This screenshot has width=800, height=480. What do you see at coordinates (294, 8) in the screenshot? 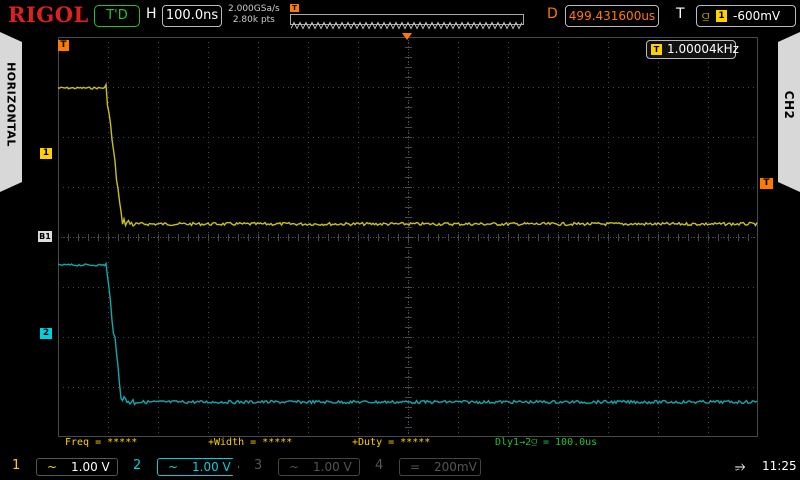
I see `trigger-position-icon: T` at bounding box center [294, 8].